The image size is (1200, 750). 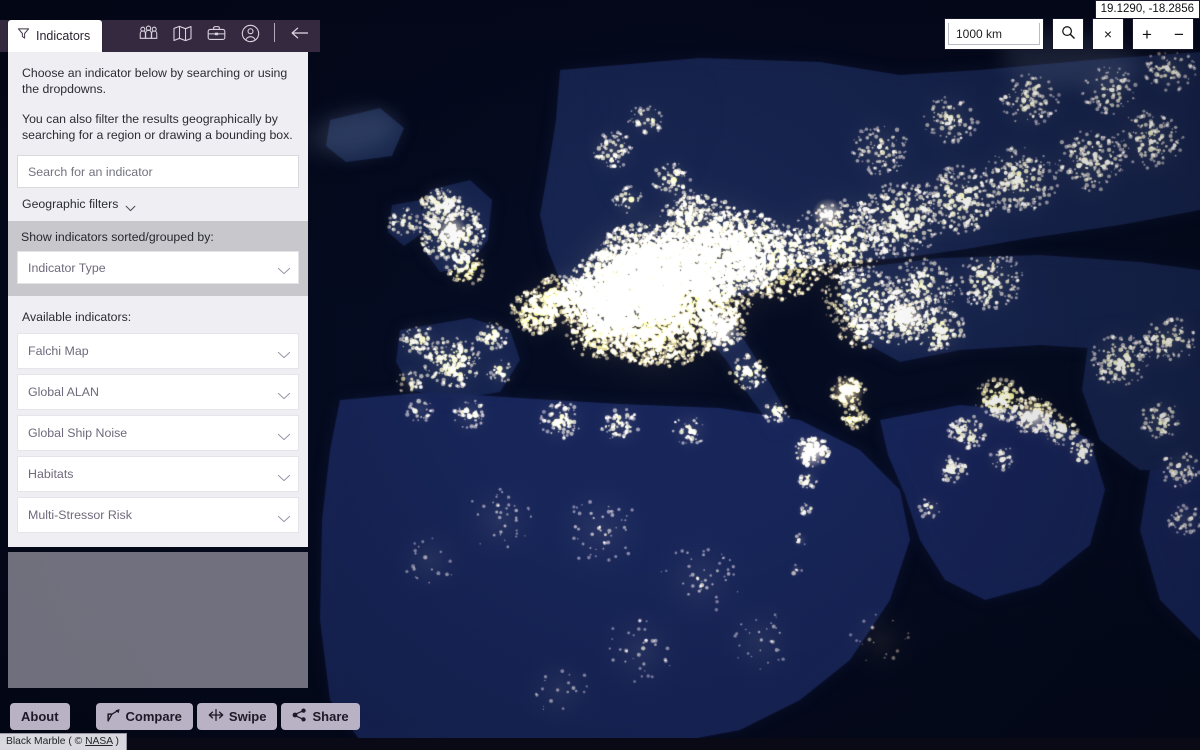 I want to click on share-button-label: Share, so click(x=330, y=716).